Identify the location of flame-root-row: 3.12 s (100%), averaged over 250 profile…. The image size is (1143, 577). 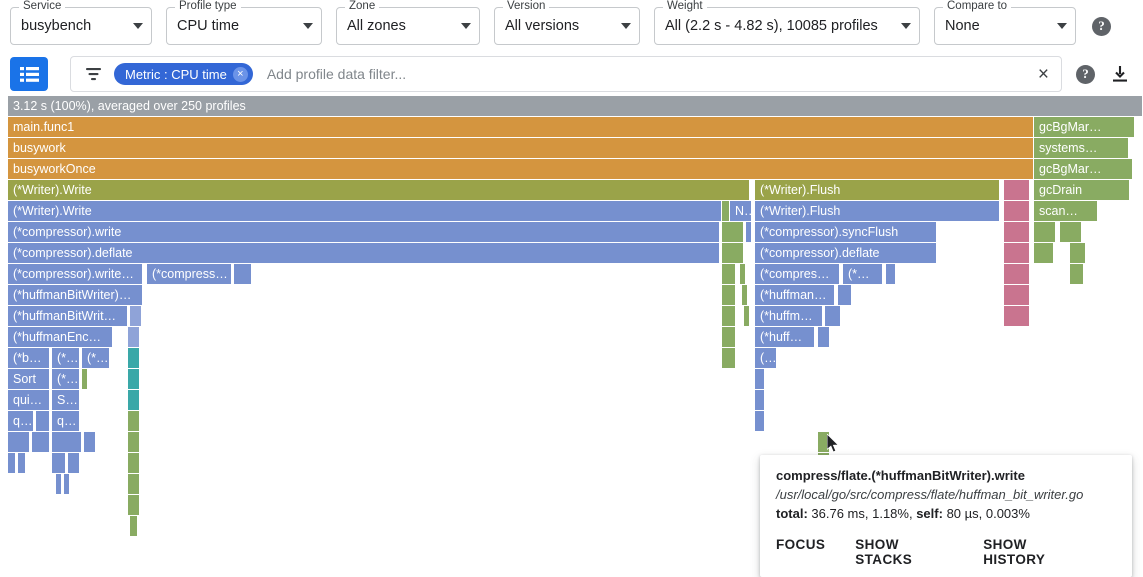
(575, 106).